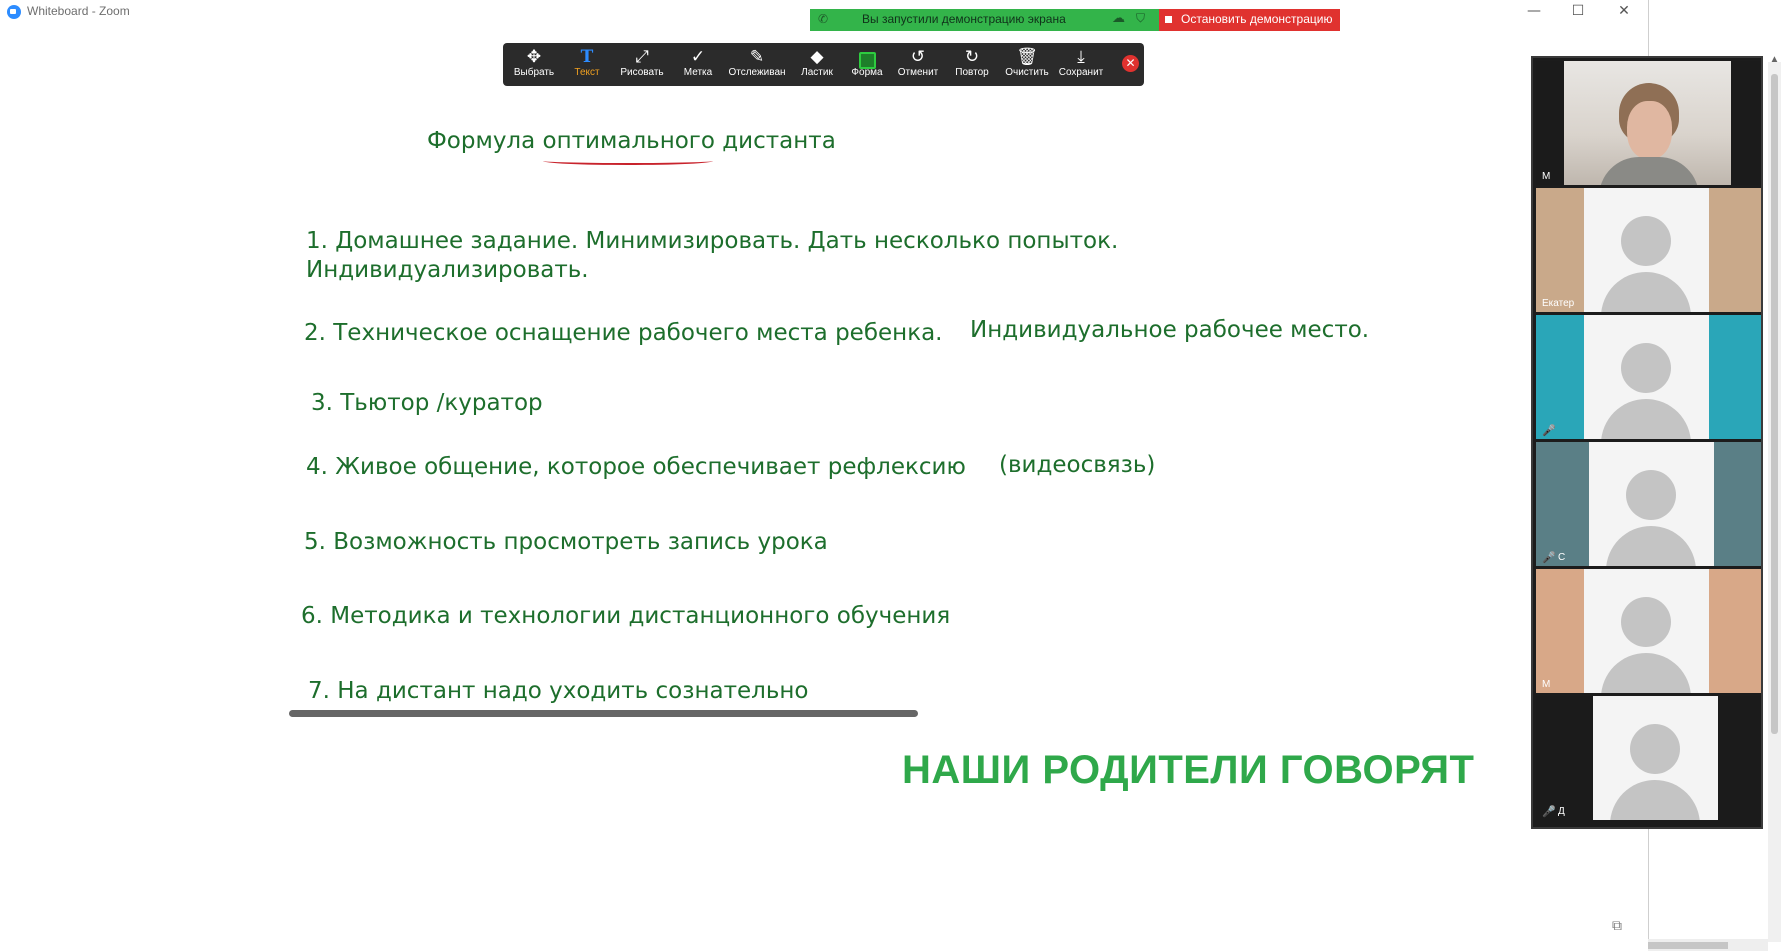 This screenshot has height=951, width=1781. I want to click on move-icon: ✥, so click(534, 57).